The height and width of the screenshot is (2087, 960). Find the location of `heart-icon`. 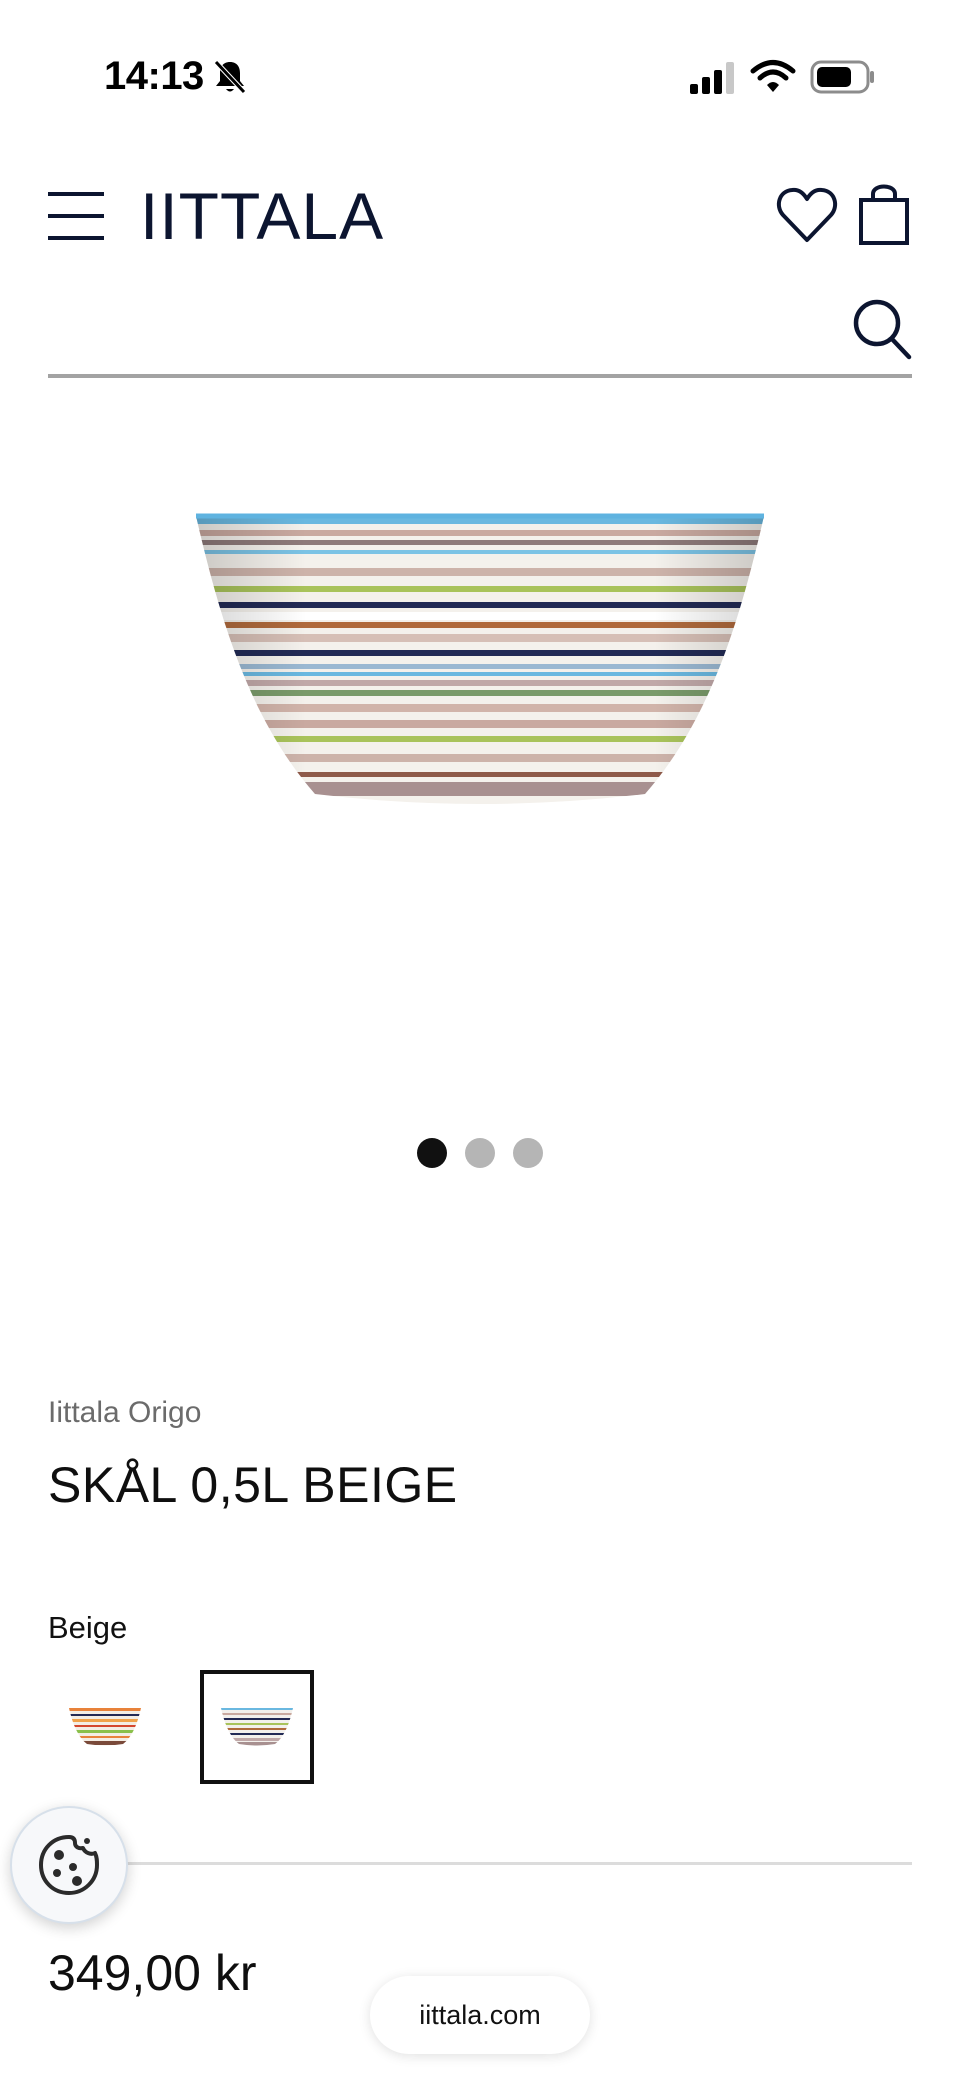

heart-icon is located at coordinates (807, 215).